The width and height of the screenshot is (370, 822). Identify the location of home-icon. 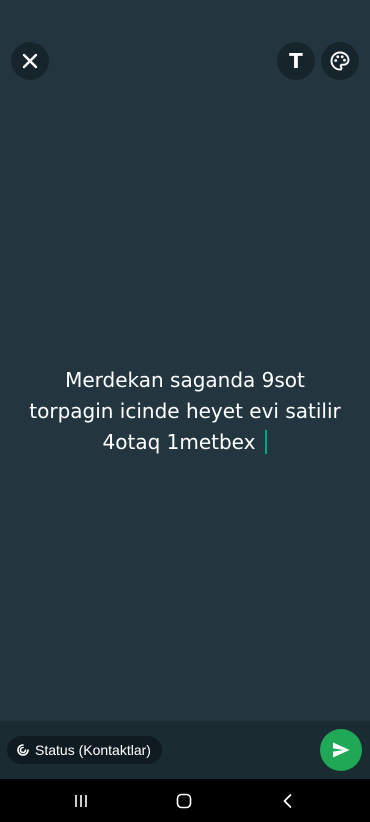
(184, 801).